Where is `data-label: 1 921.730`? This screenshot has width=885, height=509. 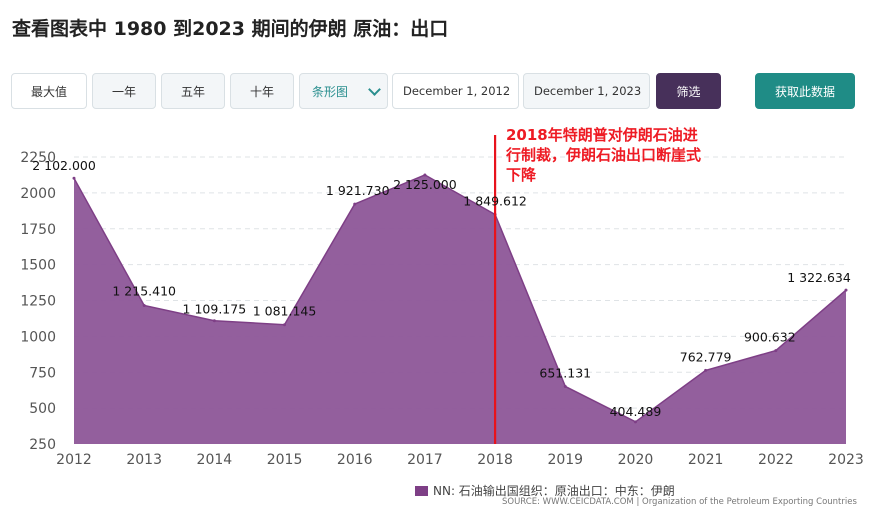
data-label: 1 921.730 is located at coordinates (358, 190).